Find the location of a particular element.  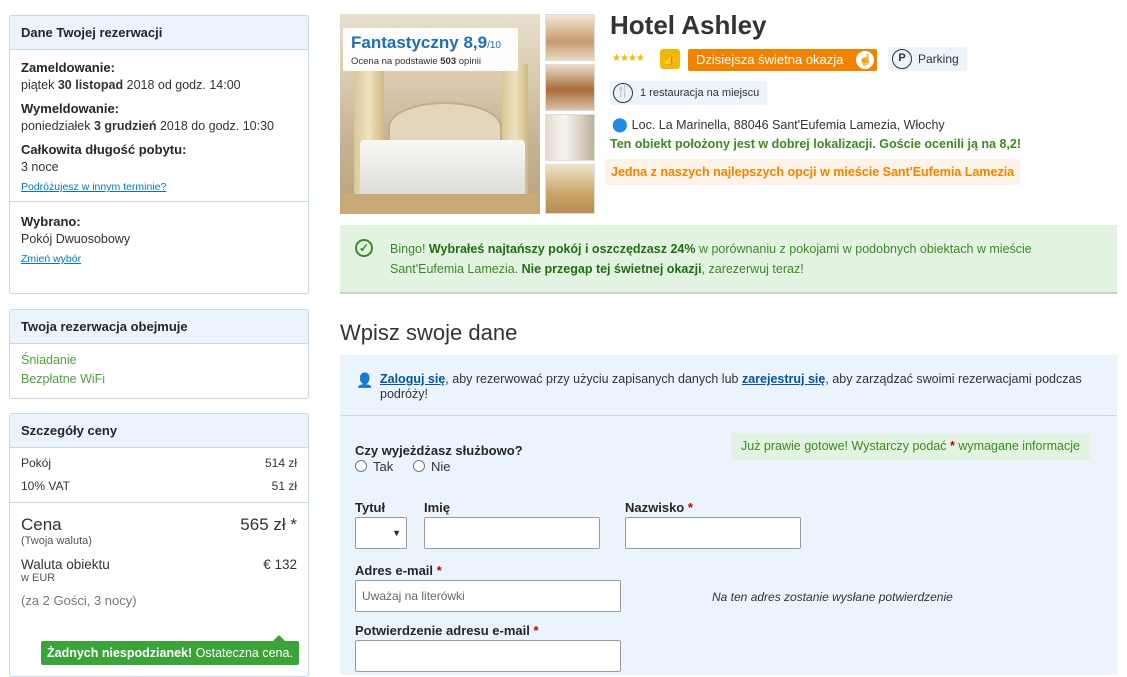

no-surprise-badge: Żadnych niespodzianek! Ostateczna cena. is located at coordinates (170, 650).